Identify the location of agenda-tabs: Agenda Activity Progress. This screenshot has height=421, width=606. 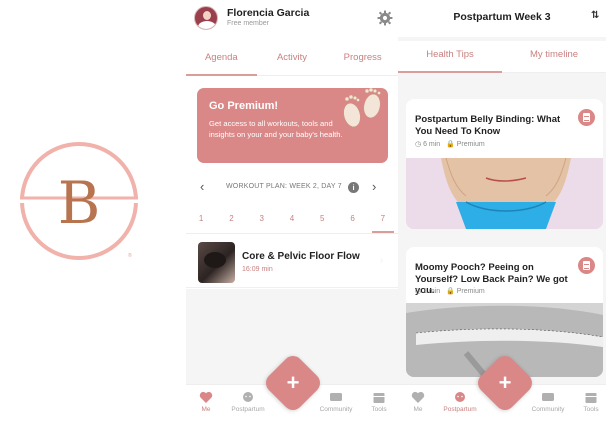
(292, 60).